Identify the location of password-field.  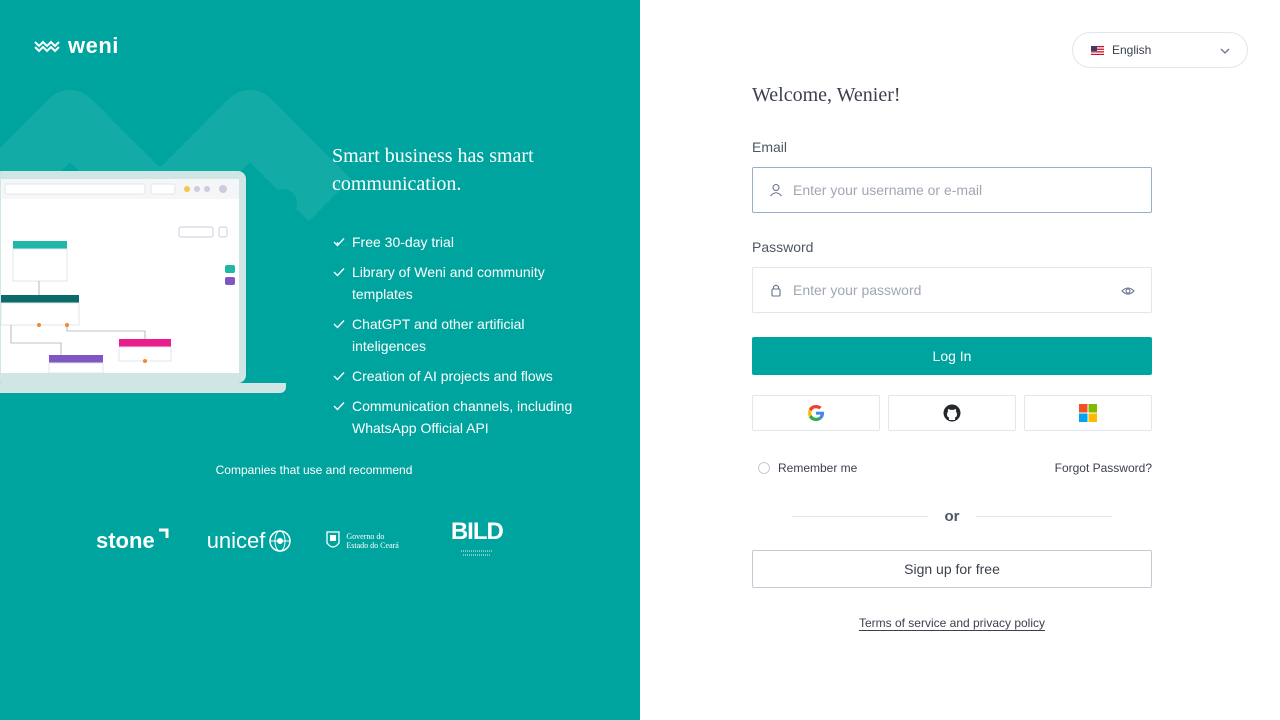
(952, 290).